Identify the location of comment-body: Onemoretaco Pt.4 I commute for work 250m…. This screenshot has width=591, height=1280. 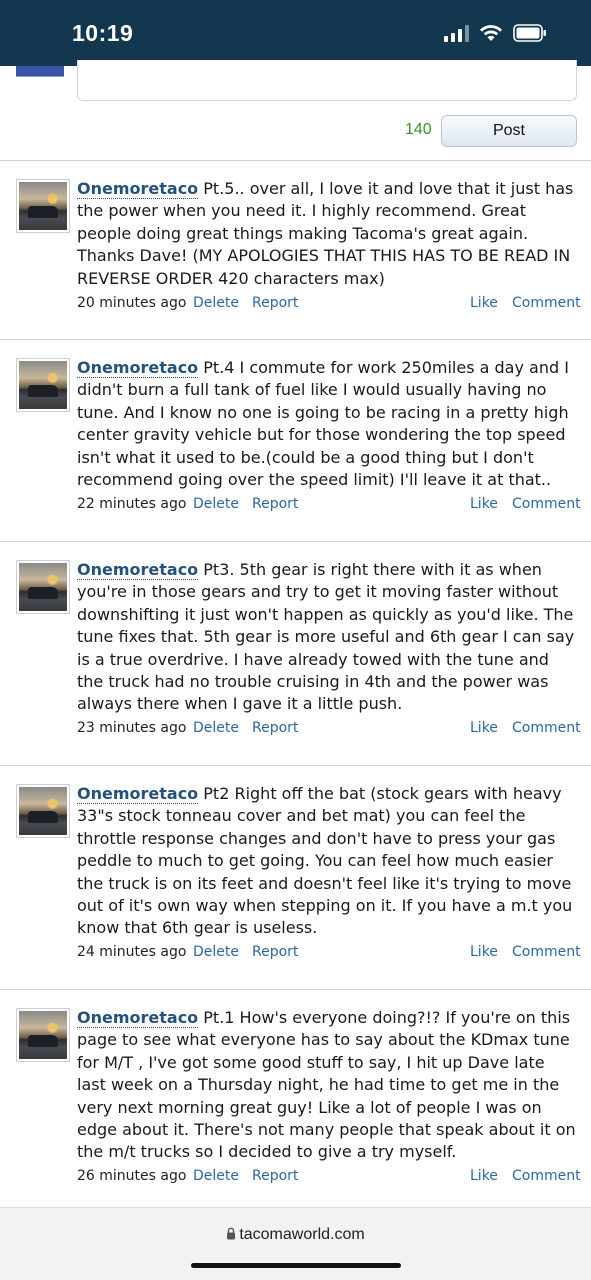
(327, 424).